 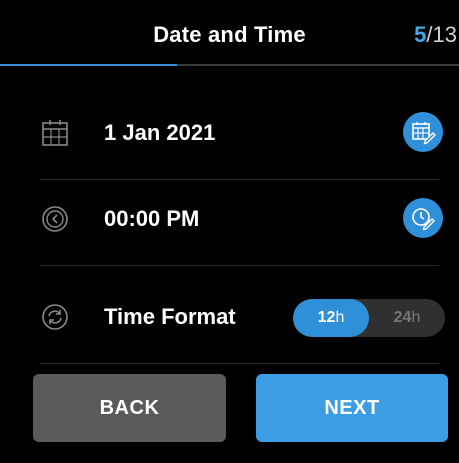 What do you see at coordinates (88, 65) in the screenshot?
I see `progress-fill` at bounding box center [88, 65].